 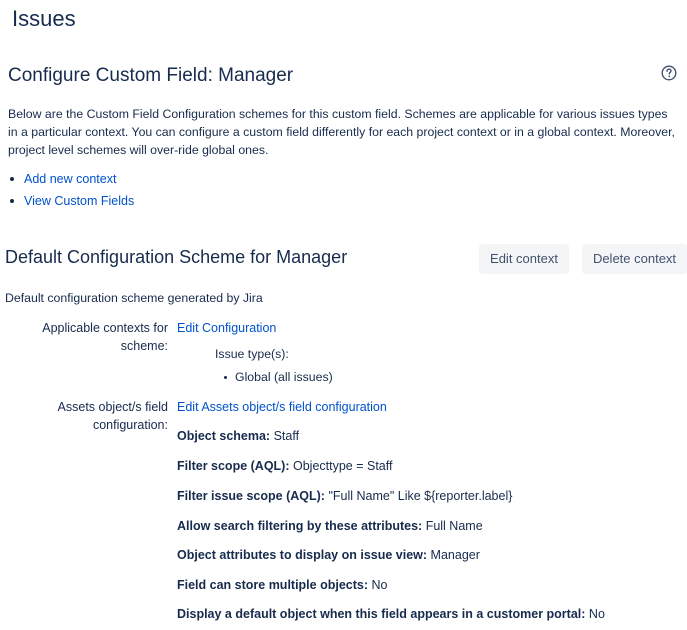 I want to click on edit-assets-config-link: Edit Assets object/s field configuration, so click(x=282, y=407).